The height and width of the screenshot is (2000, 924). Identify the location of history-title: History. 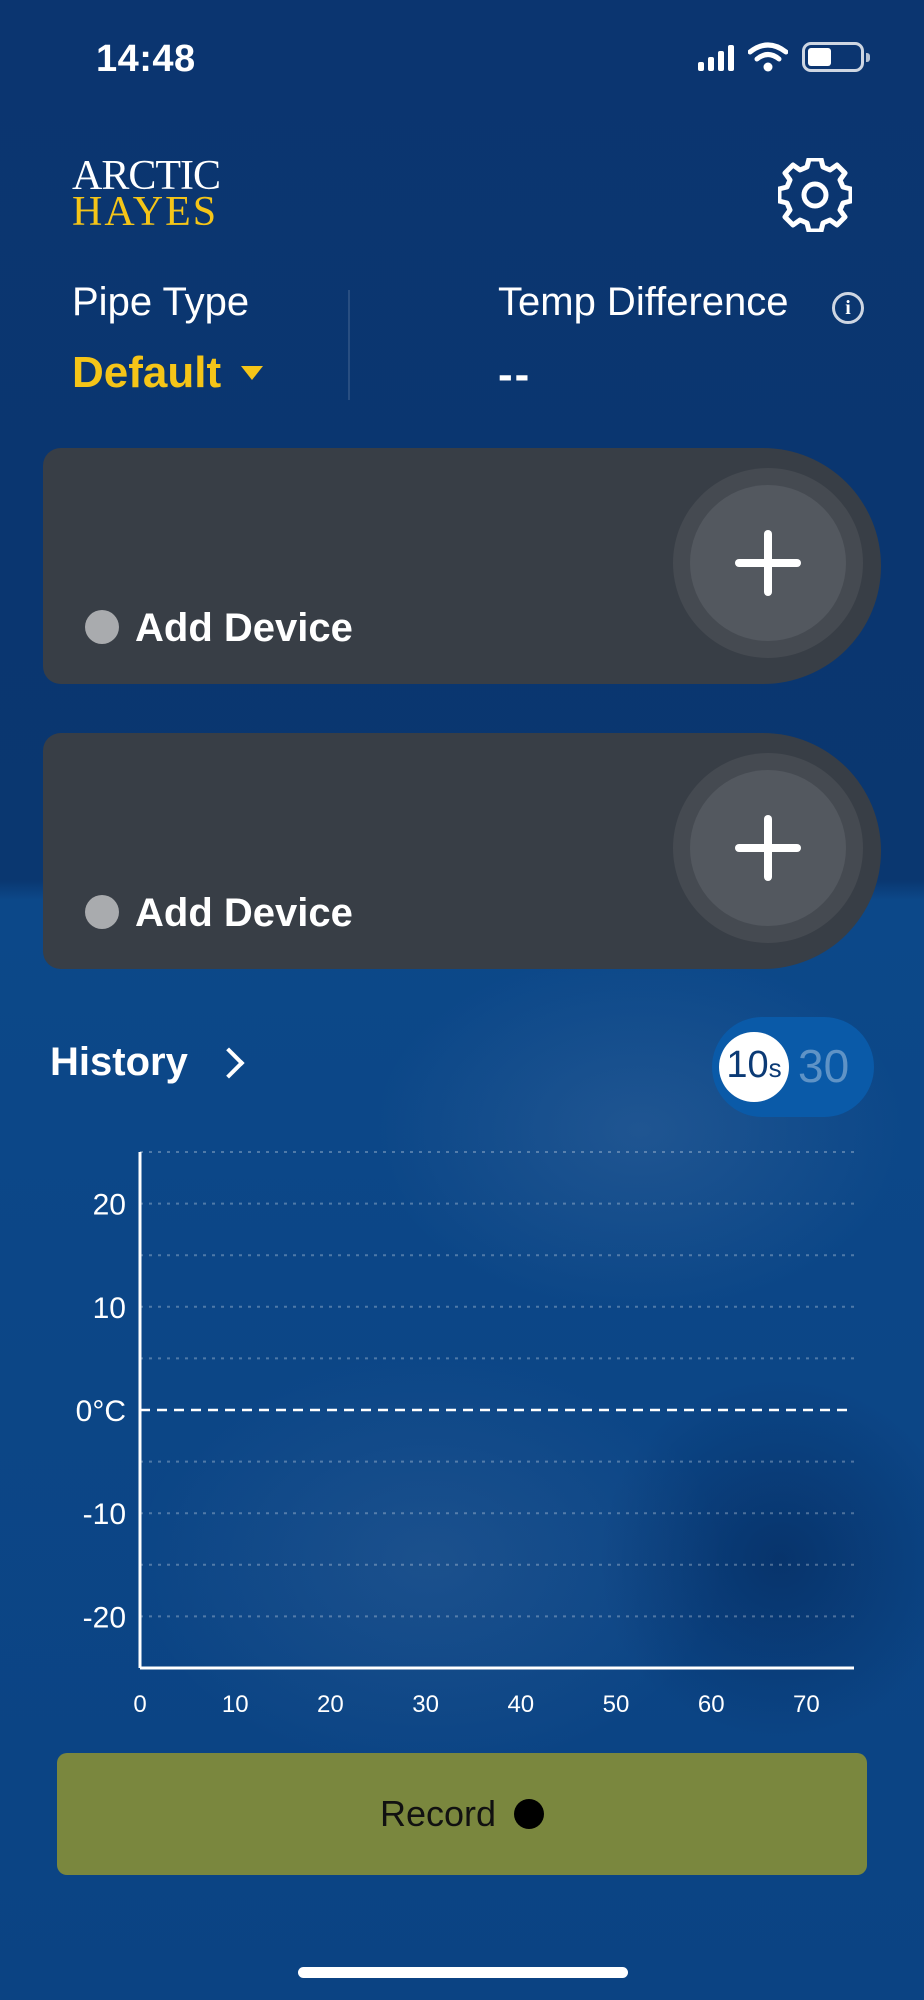
(119, 1062).